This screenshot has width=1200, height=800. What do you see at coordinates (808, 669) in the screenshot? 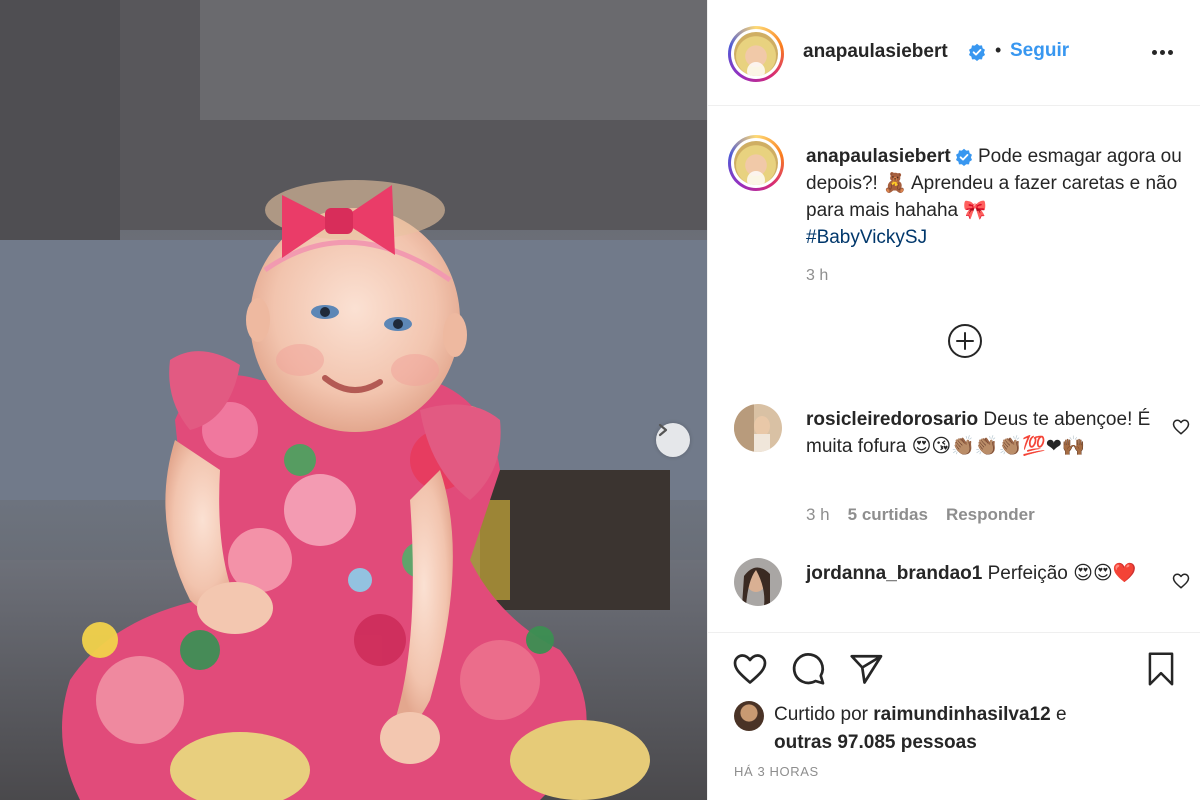
I see `comment-icon` at bounding box center [808, 669].